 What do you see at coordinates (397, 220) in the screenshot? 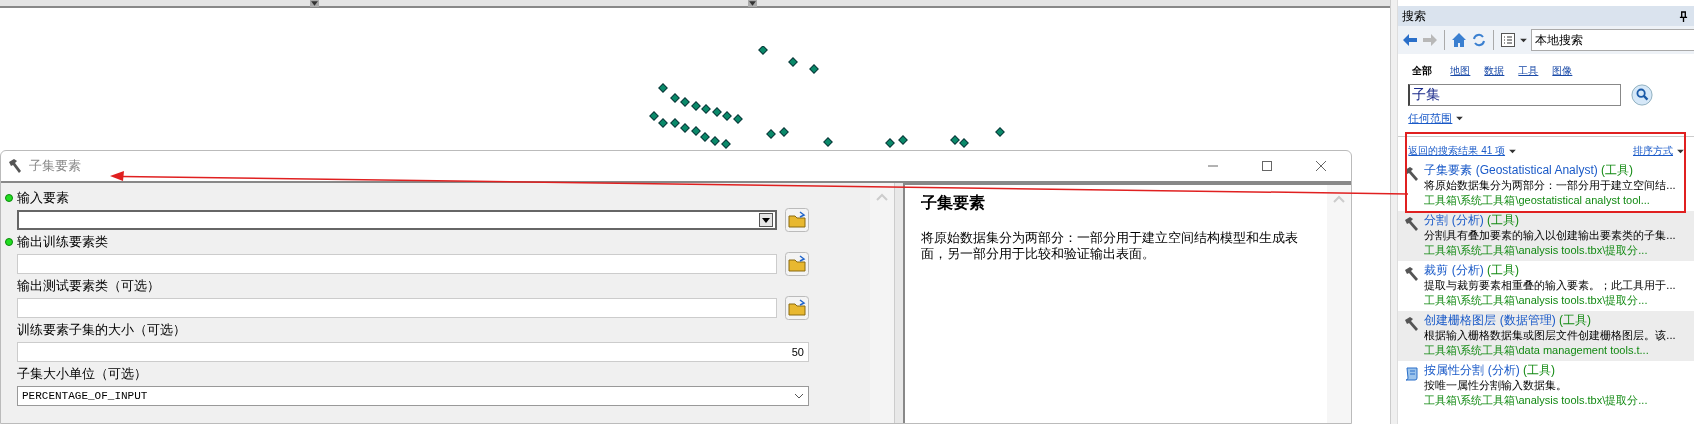
I see `input-dropdown` at bounding box center [397, 220].